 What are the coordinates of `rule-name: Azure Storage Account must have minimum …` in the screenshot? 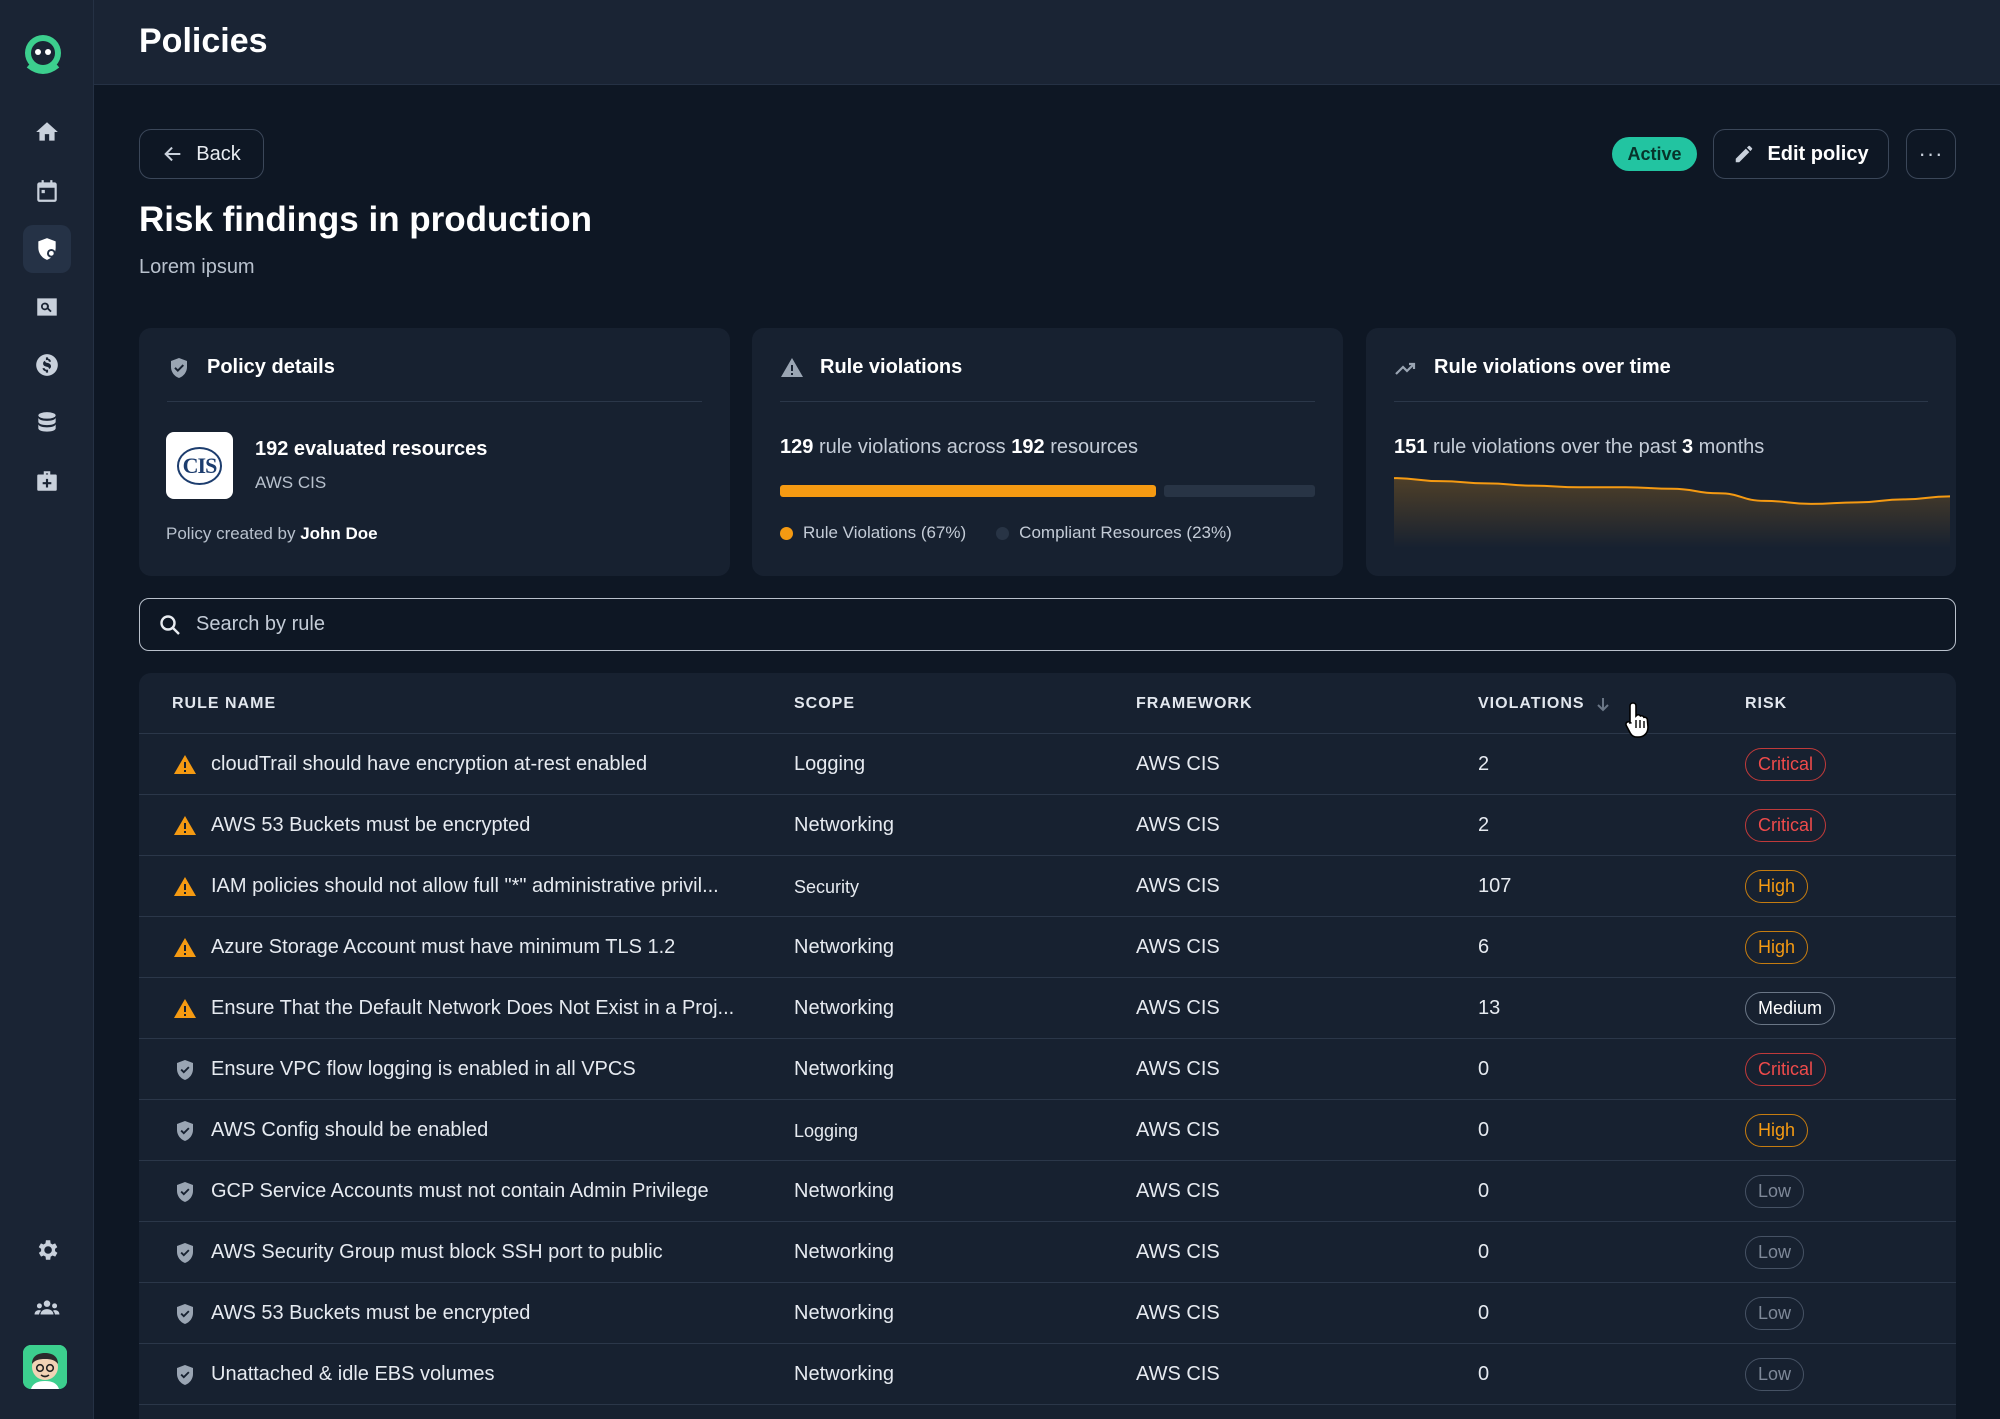 It's located at (443, 947).